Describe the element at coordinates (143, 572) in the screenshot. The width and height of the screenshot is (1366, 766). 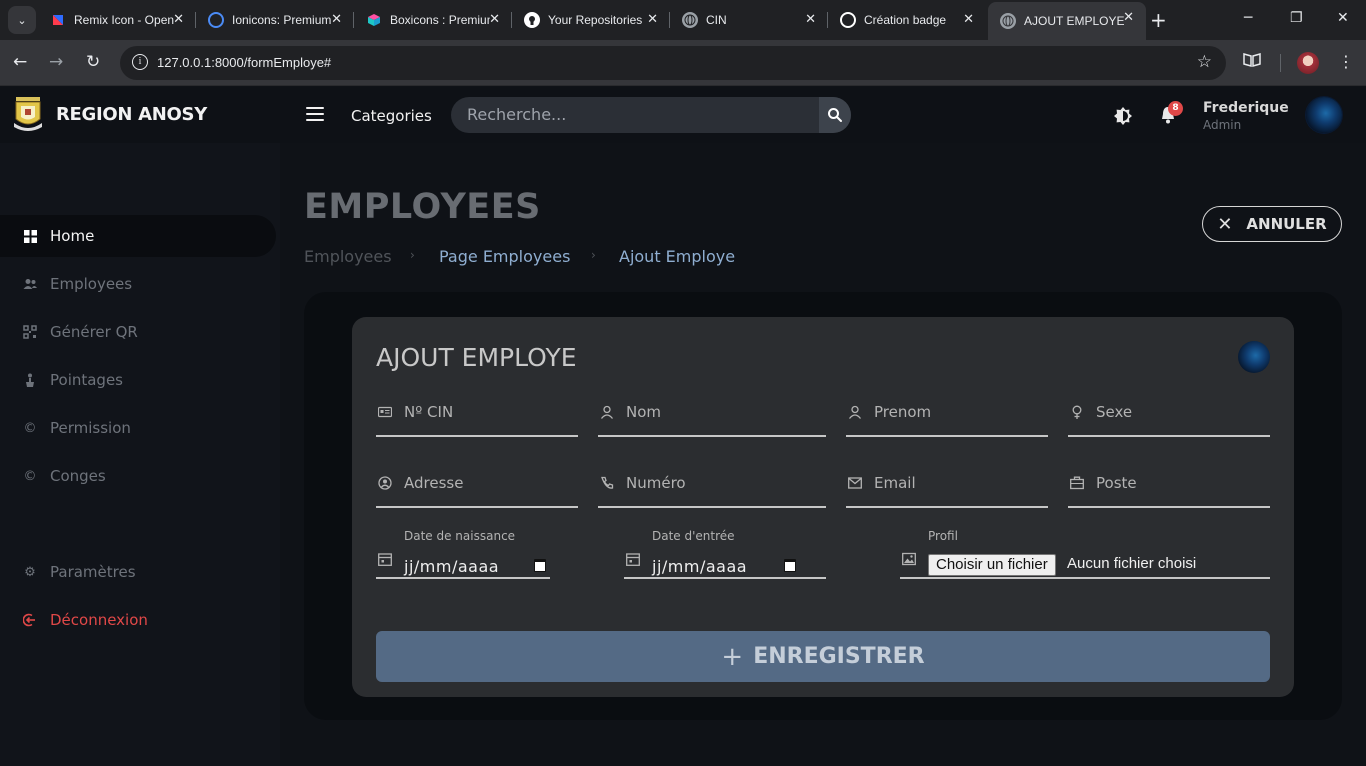
I see `sidebar-item-parametres: ⚙ Paramètres` at that location.